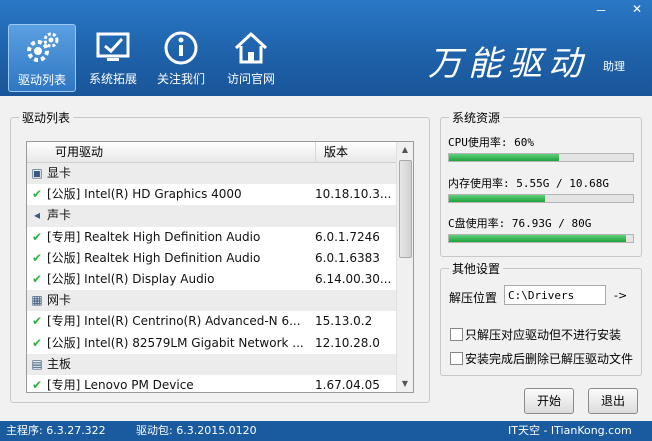  Describe the element at coordinates (113, 46) in the screenshot. I see `monitor-icon` at that location.